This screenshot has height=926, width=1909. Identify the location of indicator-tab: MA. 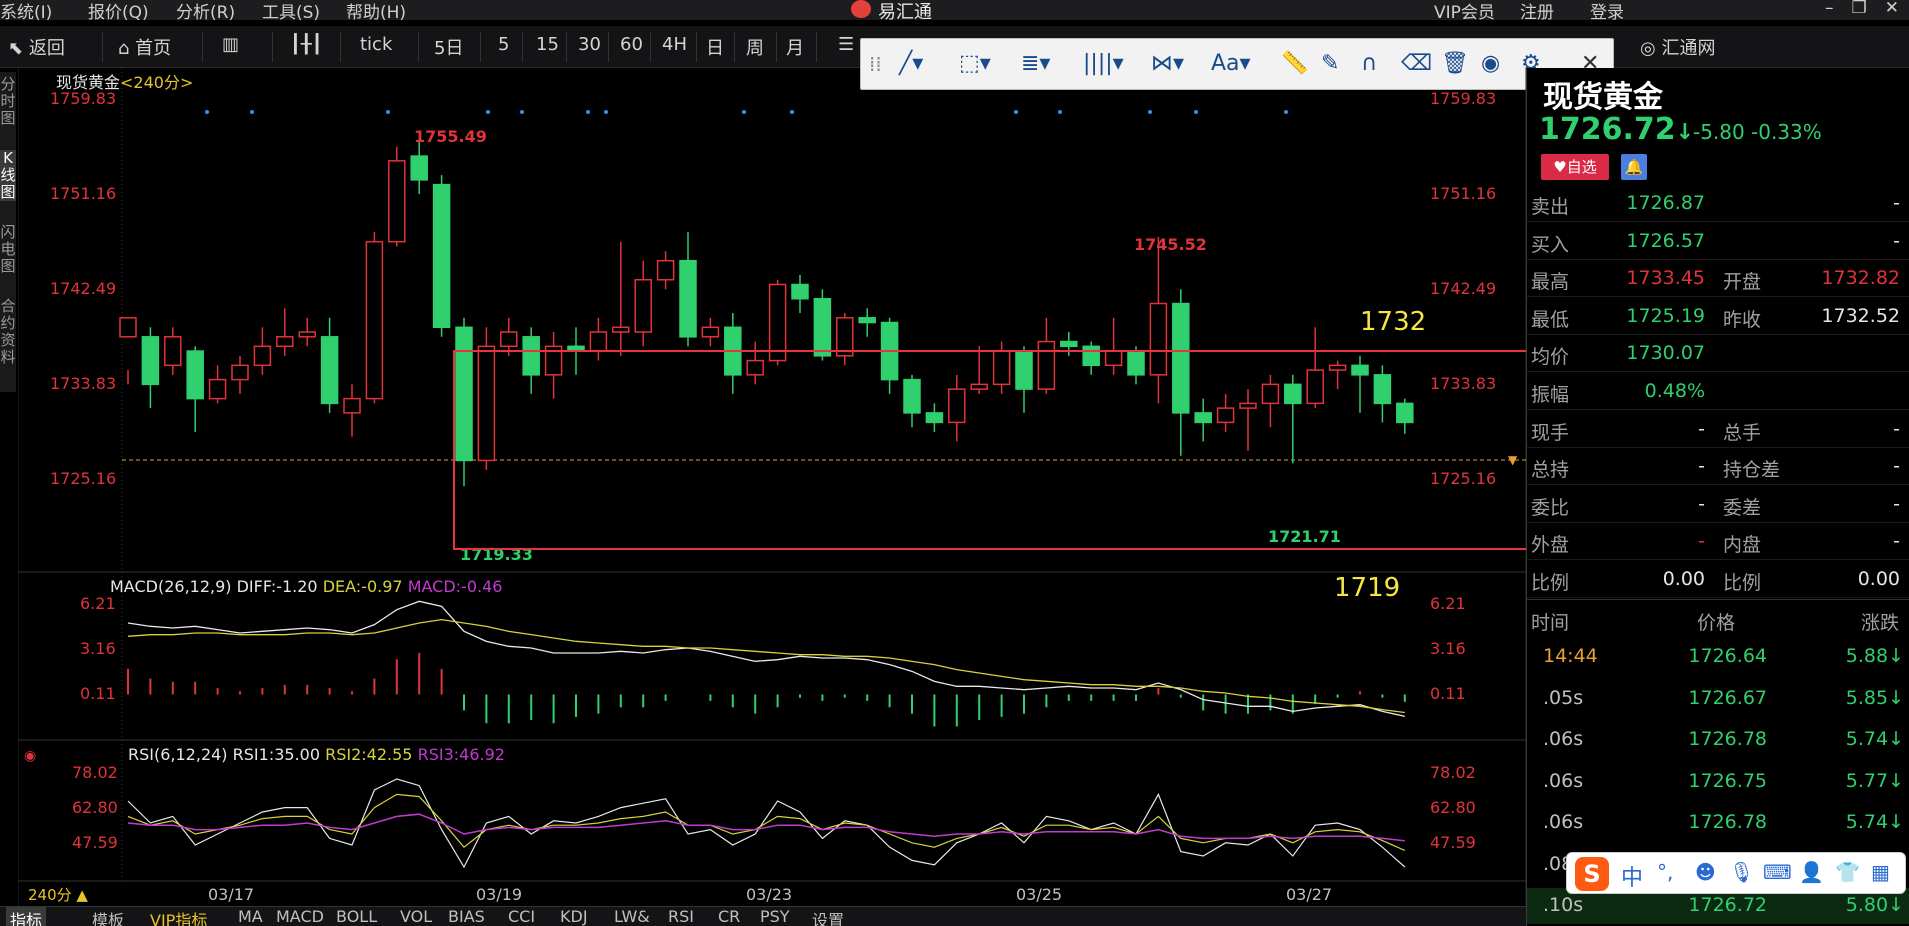
(250, 916).